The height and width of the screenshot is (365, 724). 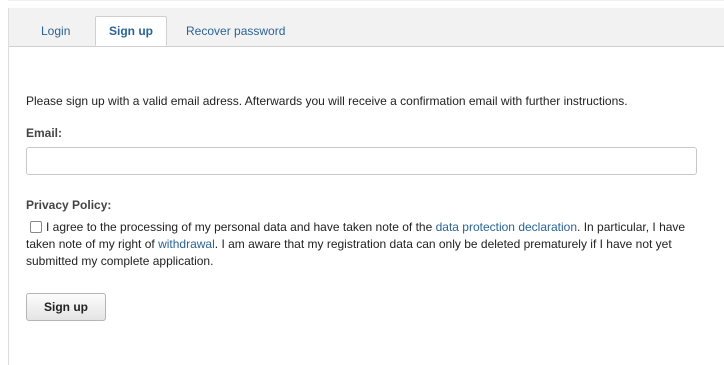 I want to click on email-field, so click(x=361, y=161).